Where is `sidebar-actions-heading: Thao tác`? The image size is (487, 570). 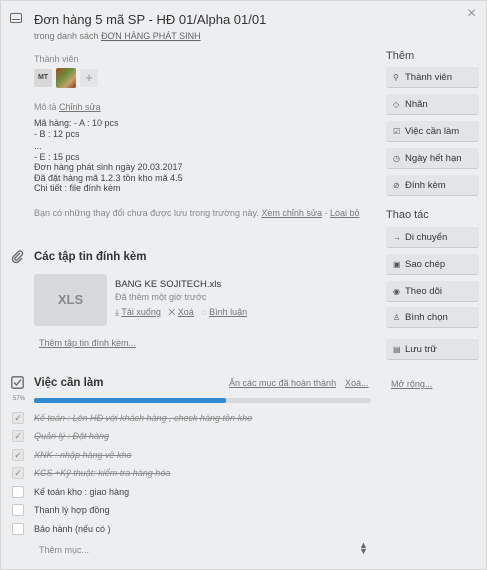 sidebar-actions-heading: Thao tác is located at coordinates (407, 215).